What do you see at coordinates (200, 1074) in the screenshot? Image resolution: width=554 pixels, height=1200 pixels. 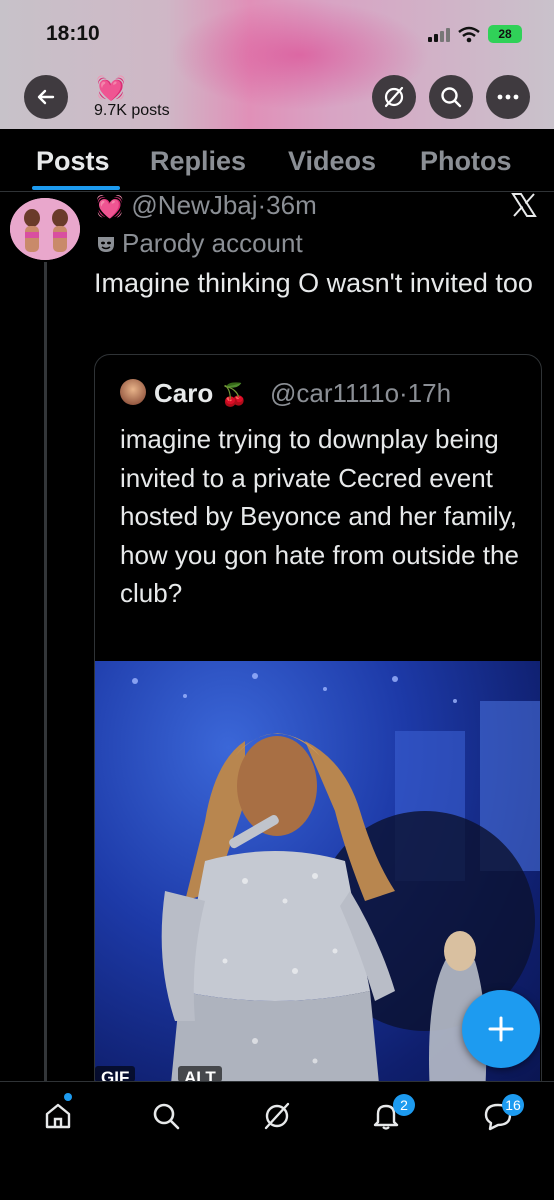 I see `alt-badge: ALT` at bounding box center [200, 1074].